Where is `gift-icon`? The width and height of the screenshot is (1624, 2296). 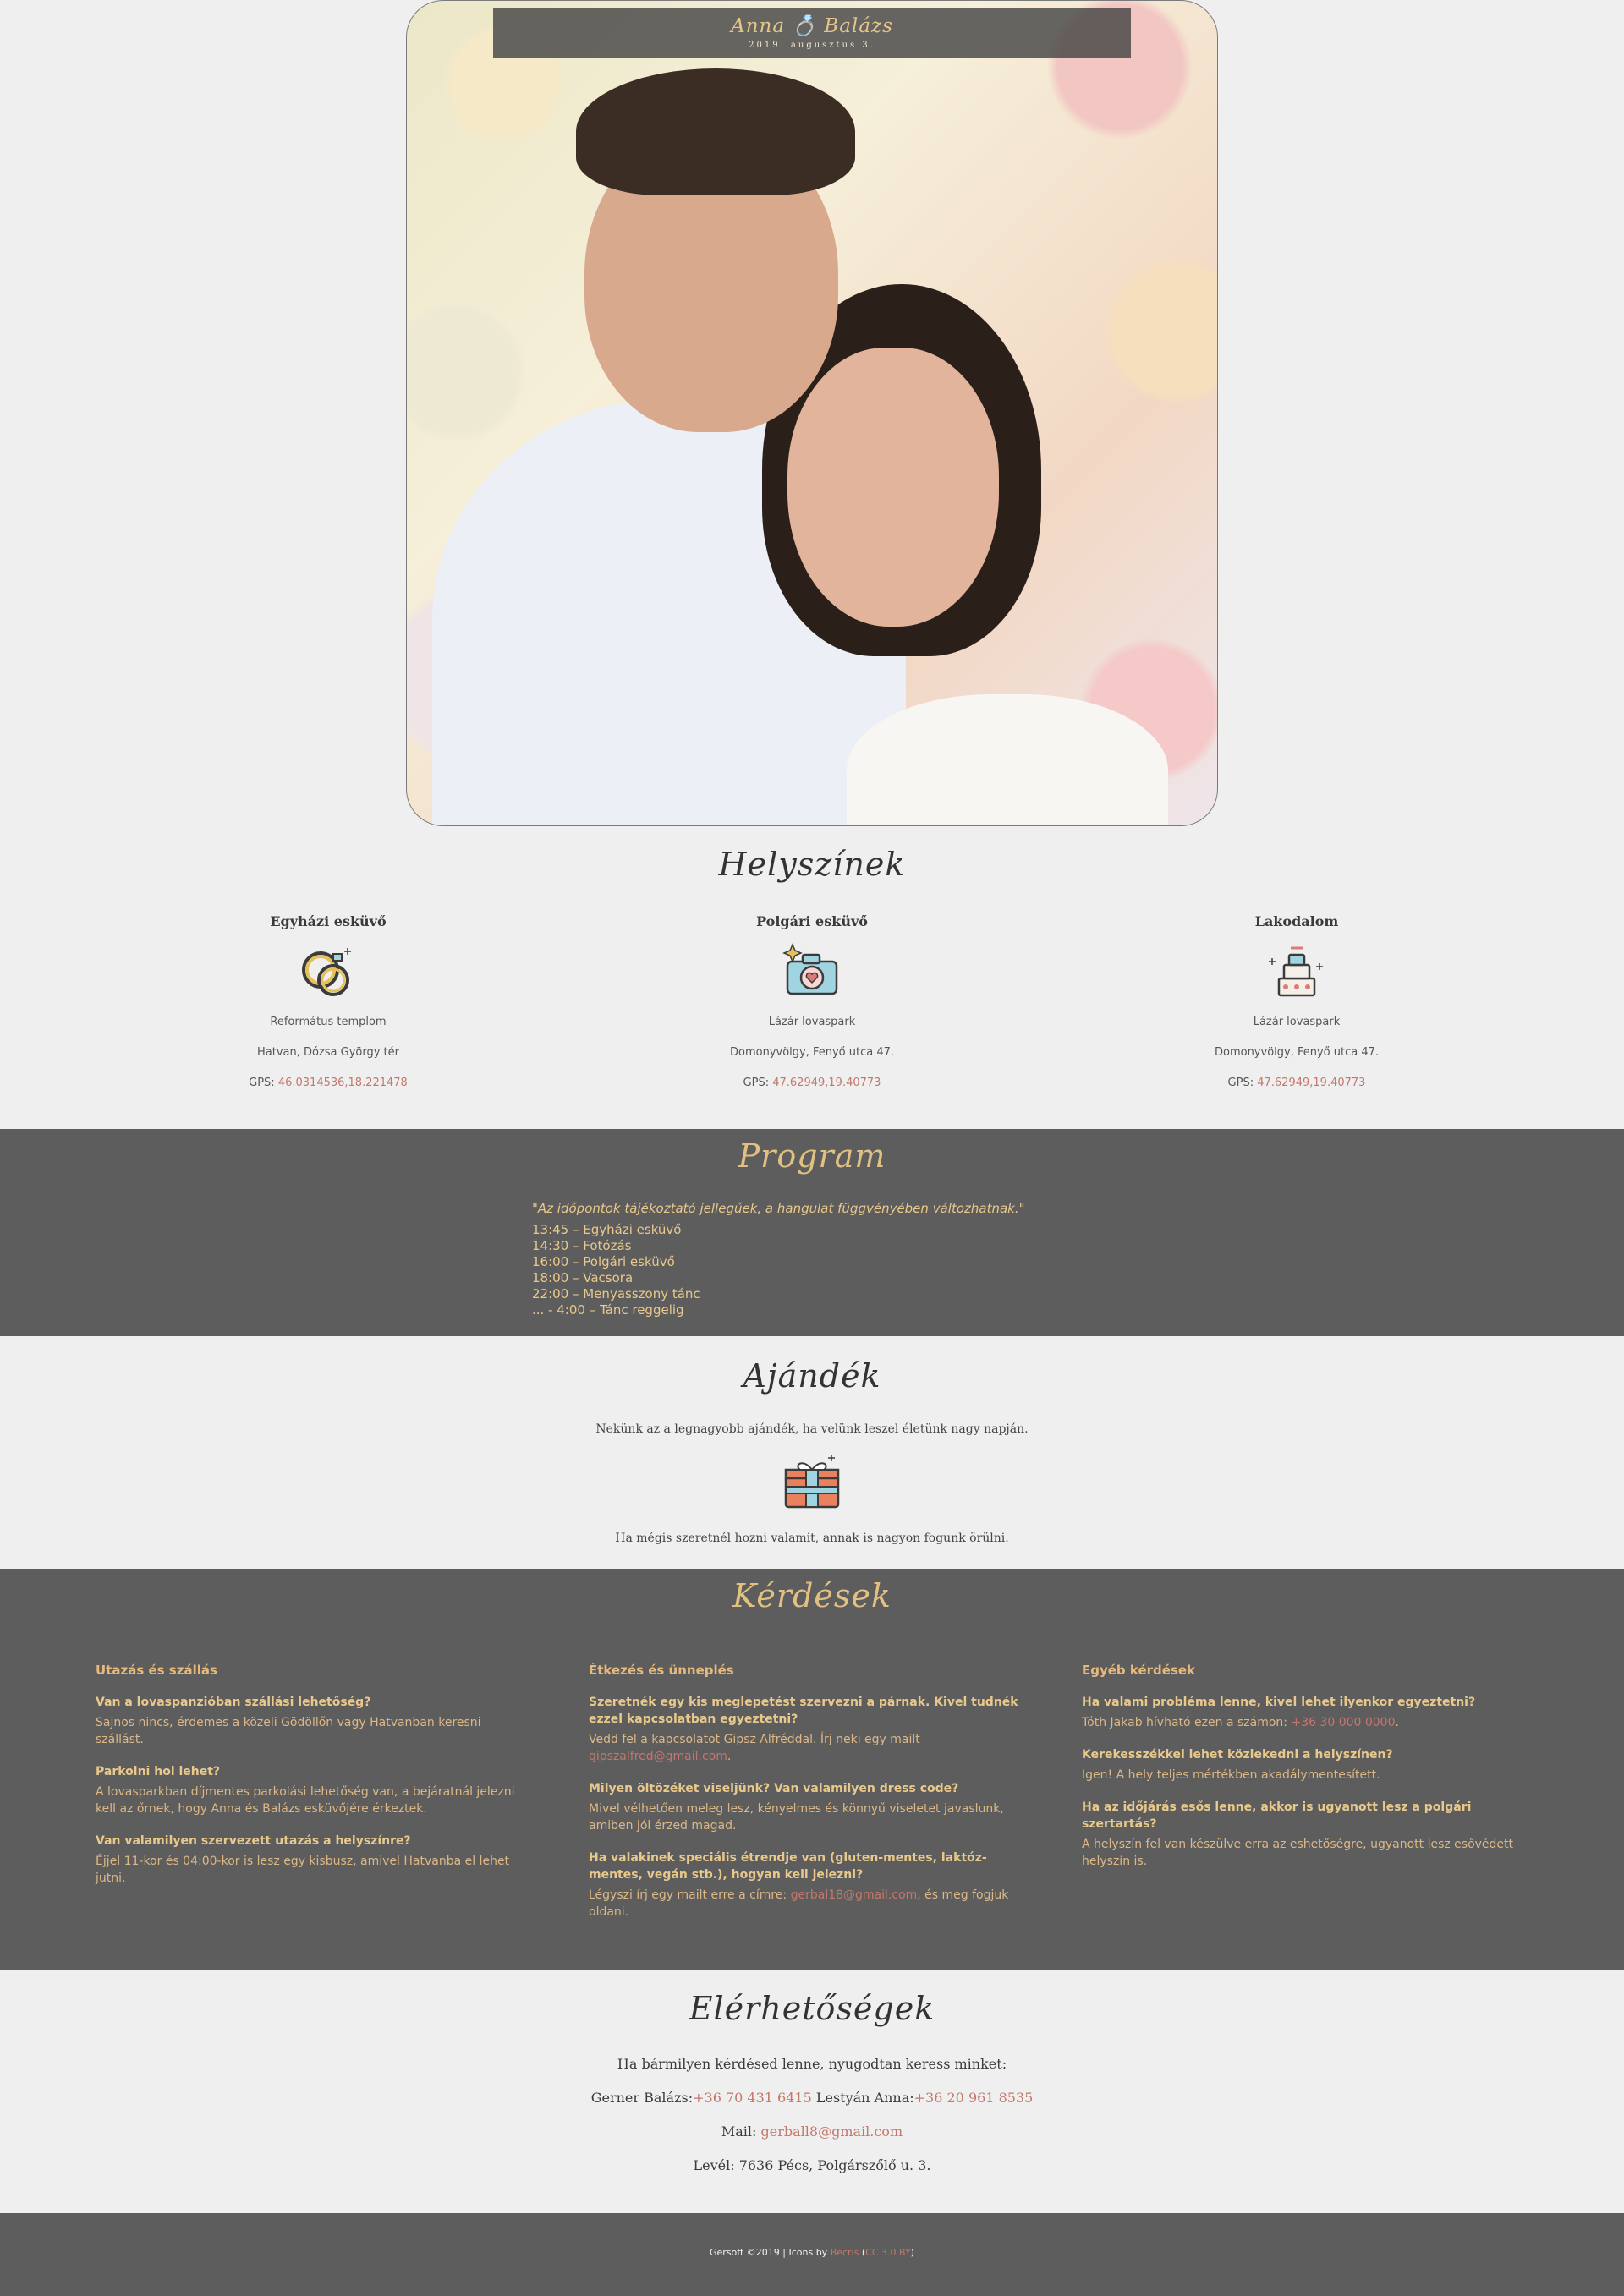 gift-icon is located at coordinates (812, 1480).